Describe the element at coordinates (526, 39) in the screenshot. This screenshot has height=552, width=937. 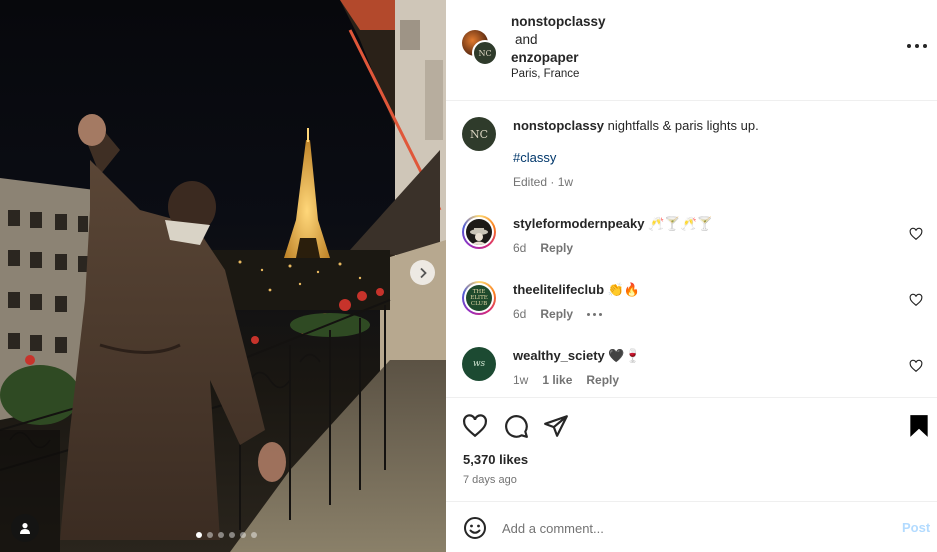
I see `author-joiner: and` at that location.